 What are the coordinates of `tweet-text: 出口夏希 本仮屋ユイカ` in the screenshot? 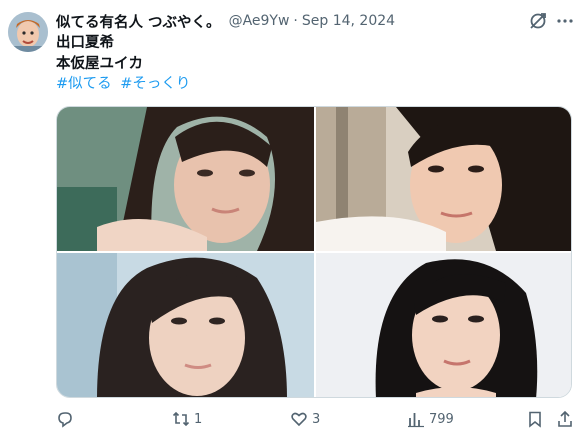 It's located at (99, 54).